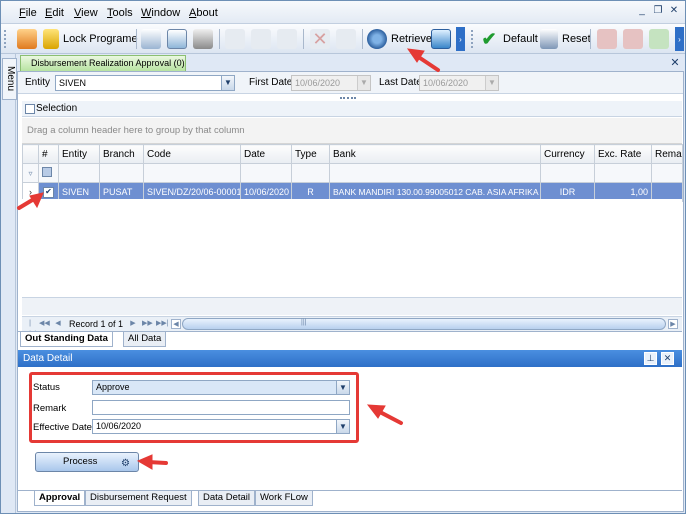  Describe the element at coordinates (152, 462) in the screenshot. I see `annotation-arrow-process` at that location.